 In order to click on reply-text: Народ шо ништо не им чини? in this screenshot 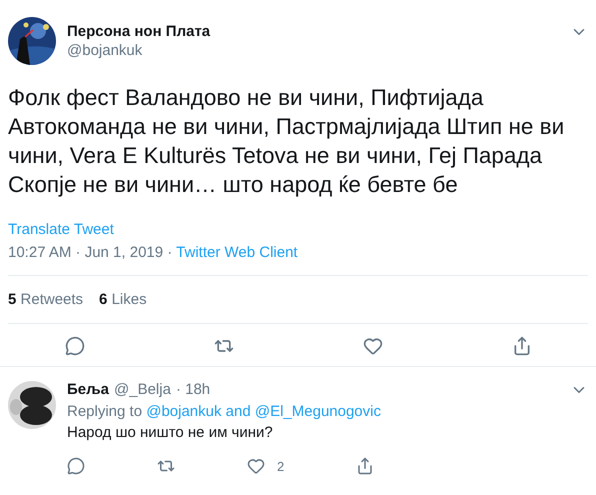, I will do `click(170, 432)`.